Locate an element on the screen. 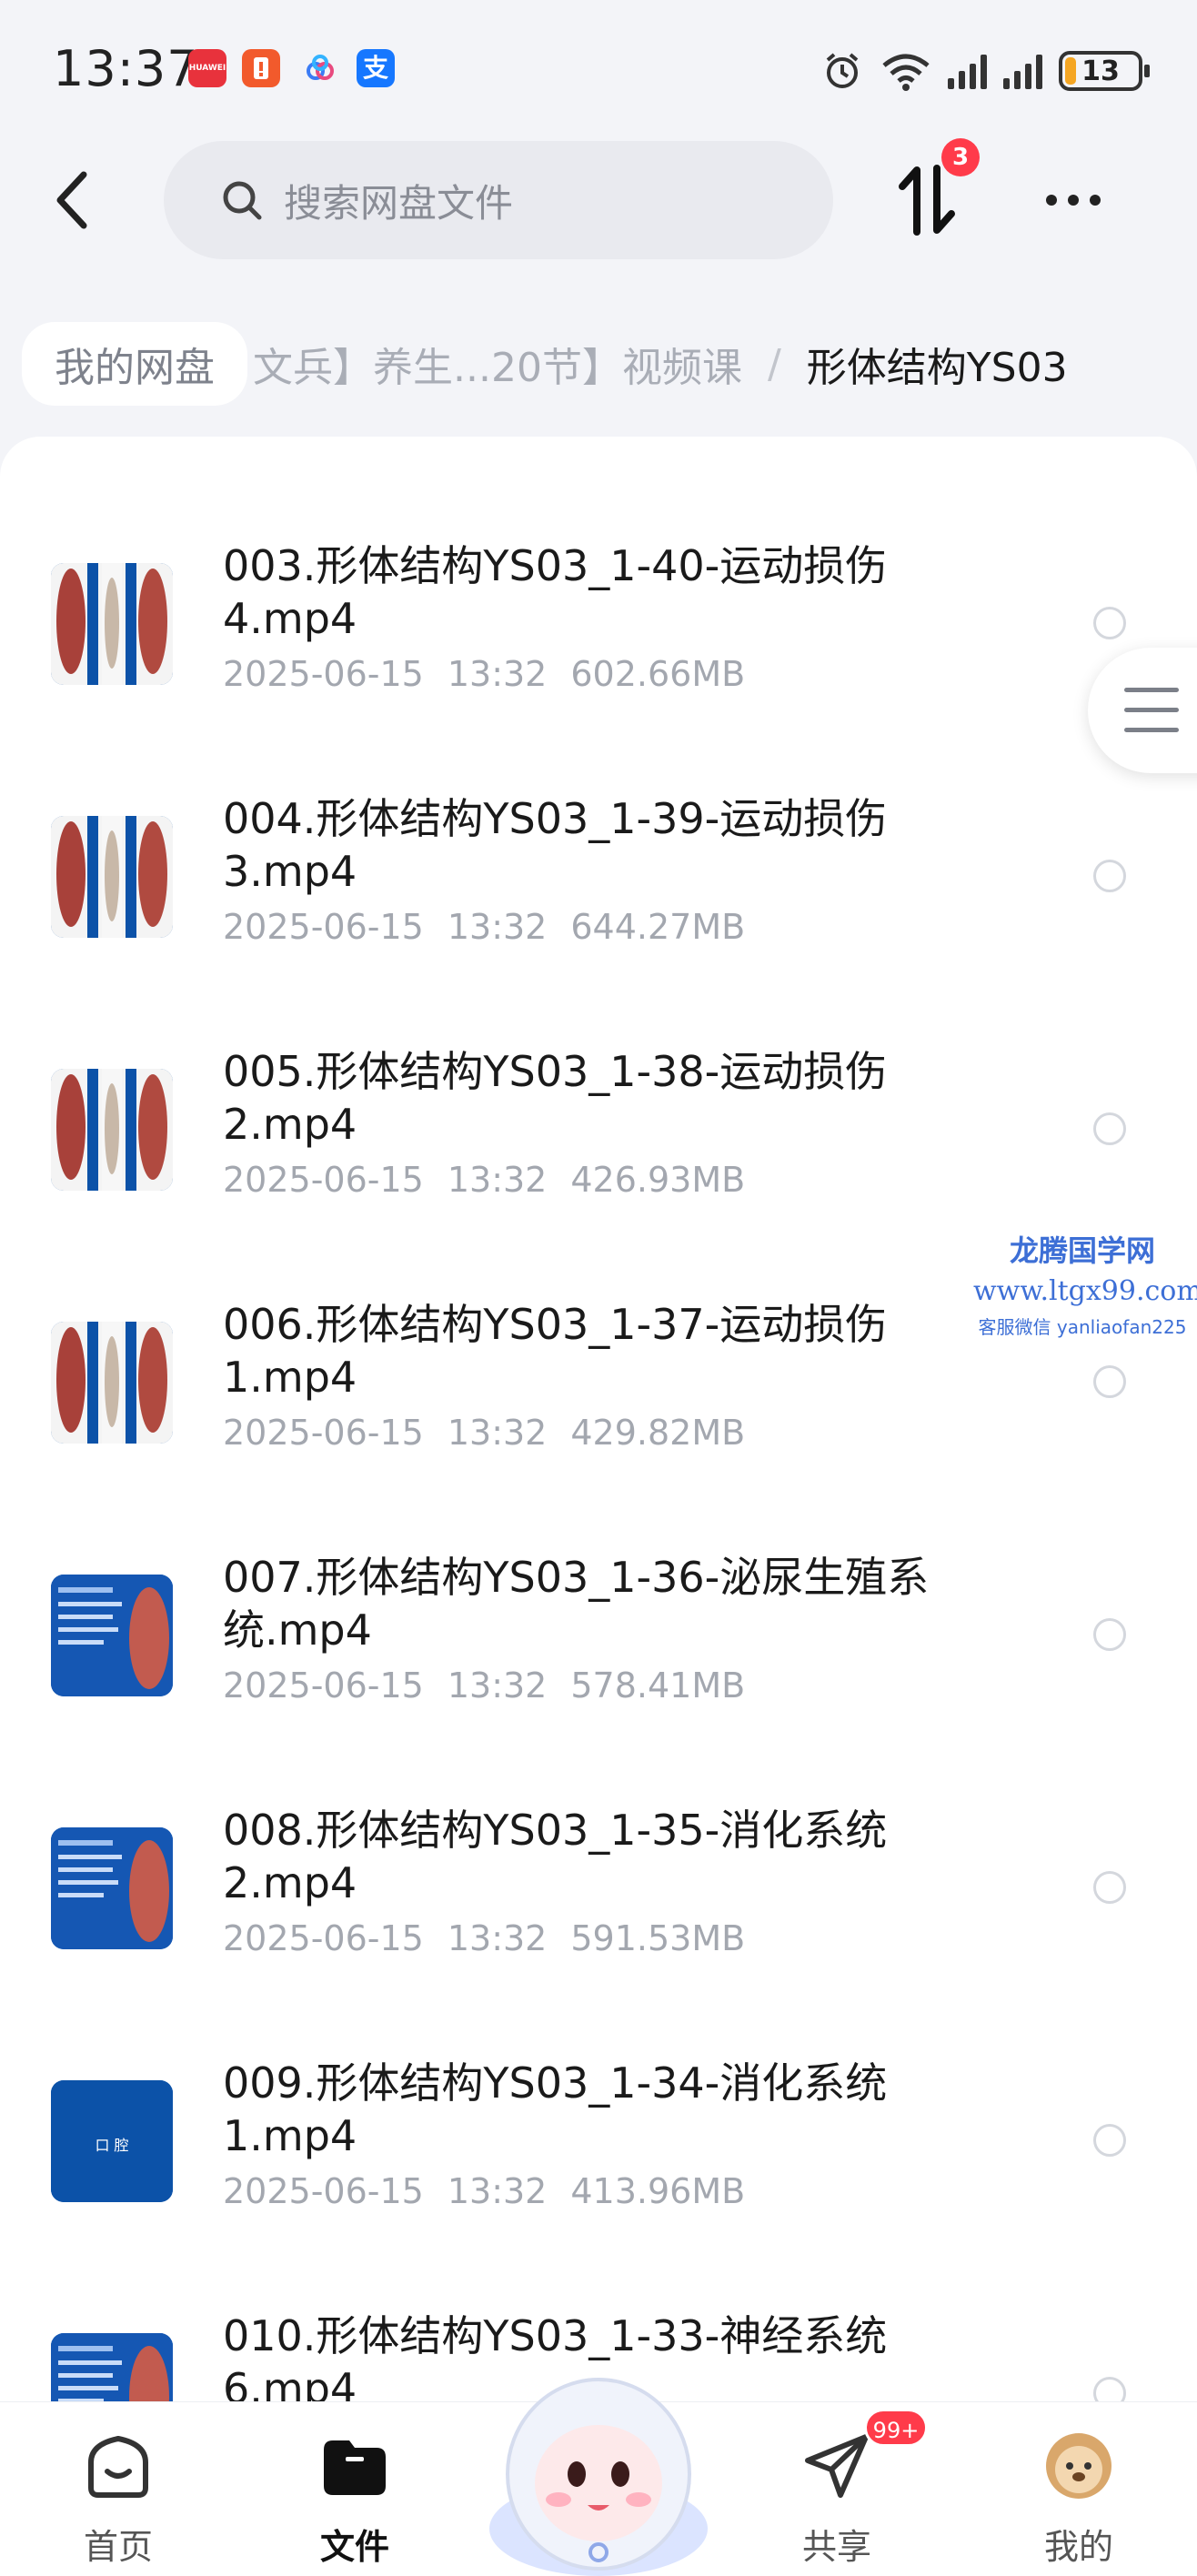  watermark: 龙腾国学网 www.ltgx99.com 客服微信 yanliaofan225 is located at coordinates (1085, 1283).